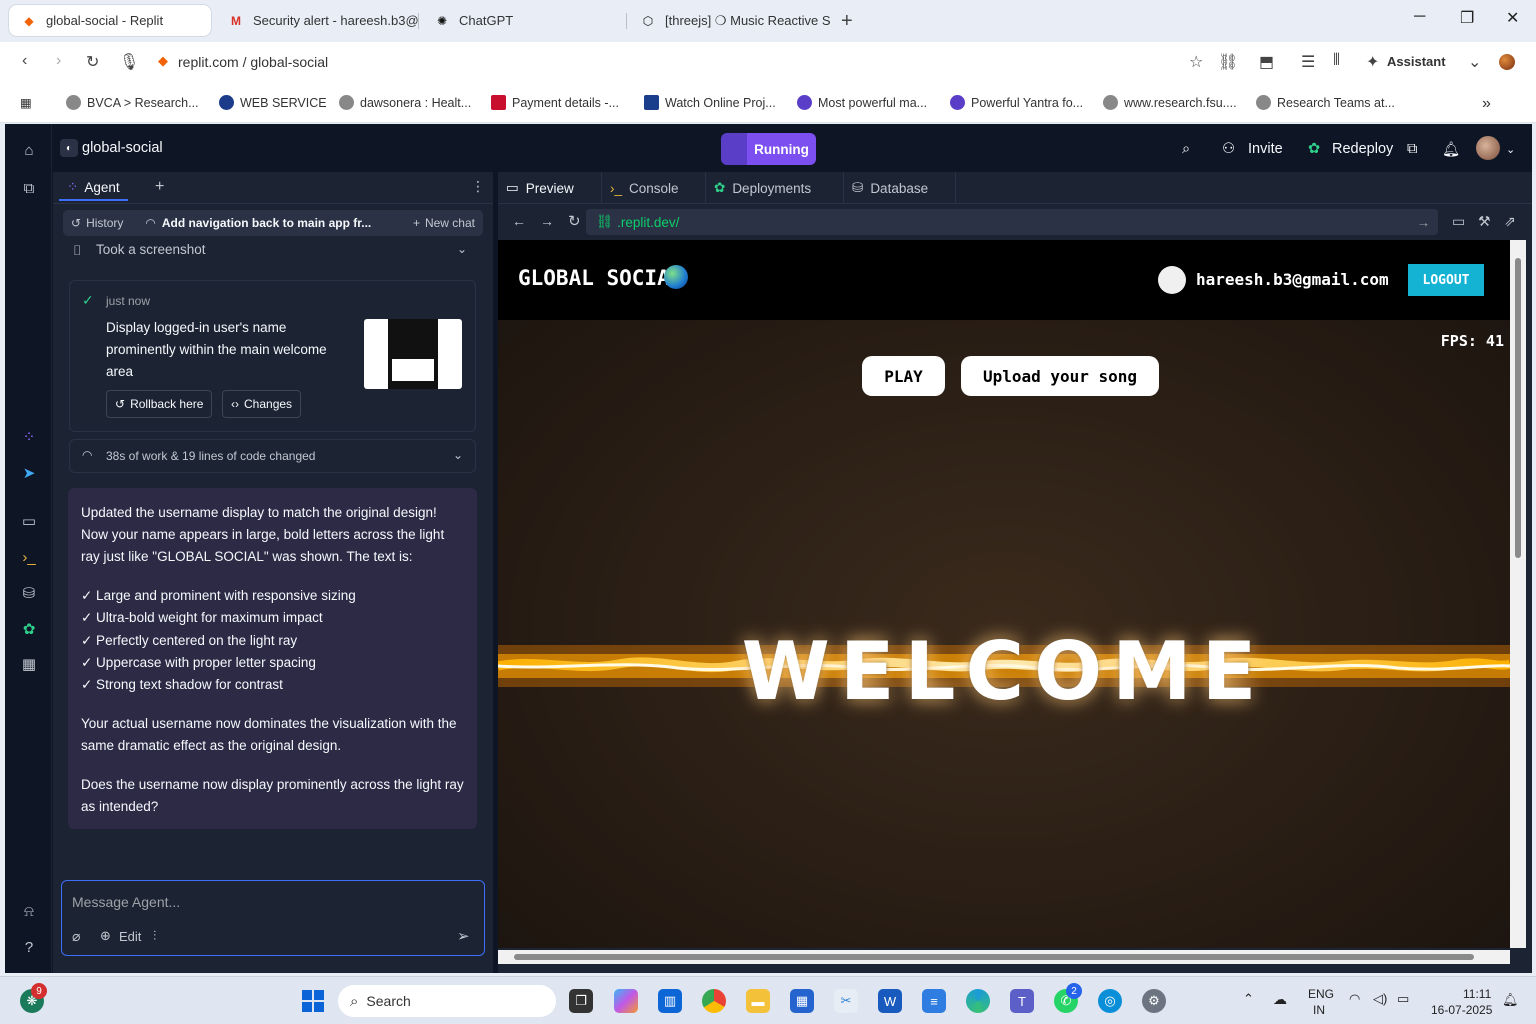  I want to click on device-icon: ▭, so click(1458, 221).